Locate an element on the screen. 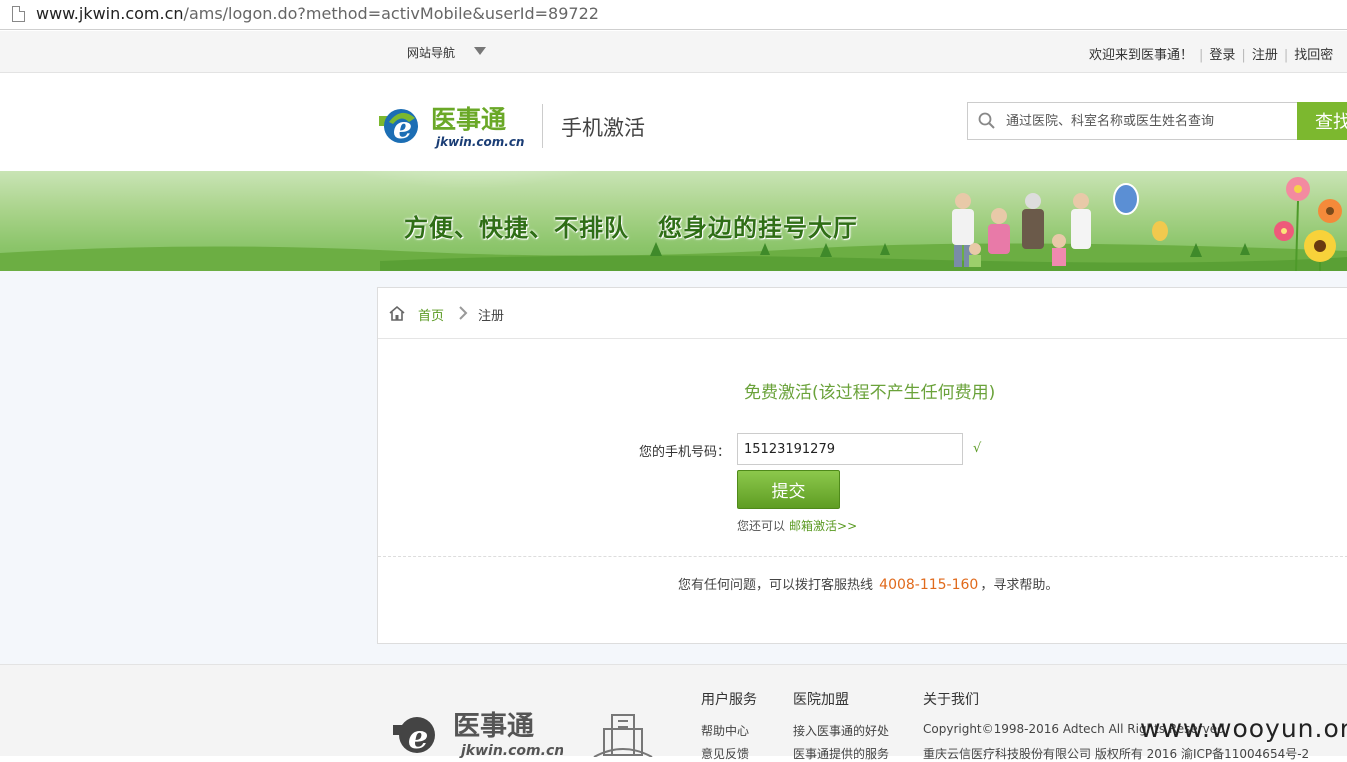 This screenshot has width=1347, height=762. footer-hospital-join-title: 医院加盟 is located at coordinates (821, 700).